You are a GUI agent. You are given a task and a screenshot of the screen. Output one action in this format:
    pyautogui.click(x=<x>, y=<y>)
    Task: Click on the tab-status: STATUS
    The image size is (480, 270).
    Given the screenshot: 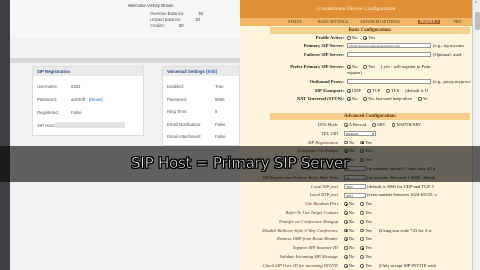 What is the action you would take?
    pyautogui.click(x=295, y=22)
    